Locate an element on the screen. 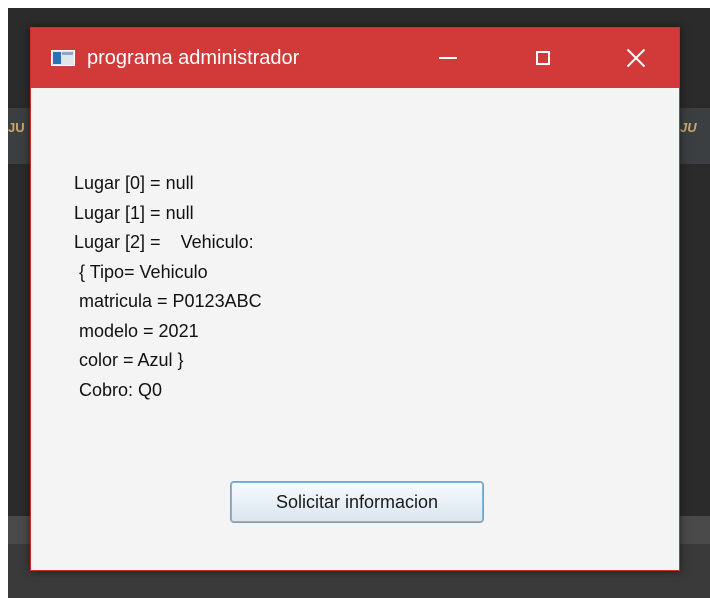 This screenshot has height=598, width=710. minimize-icon is located at coordinates (448, 58).